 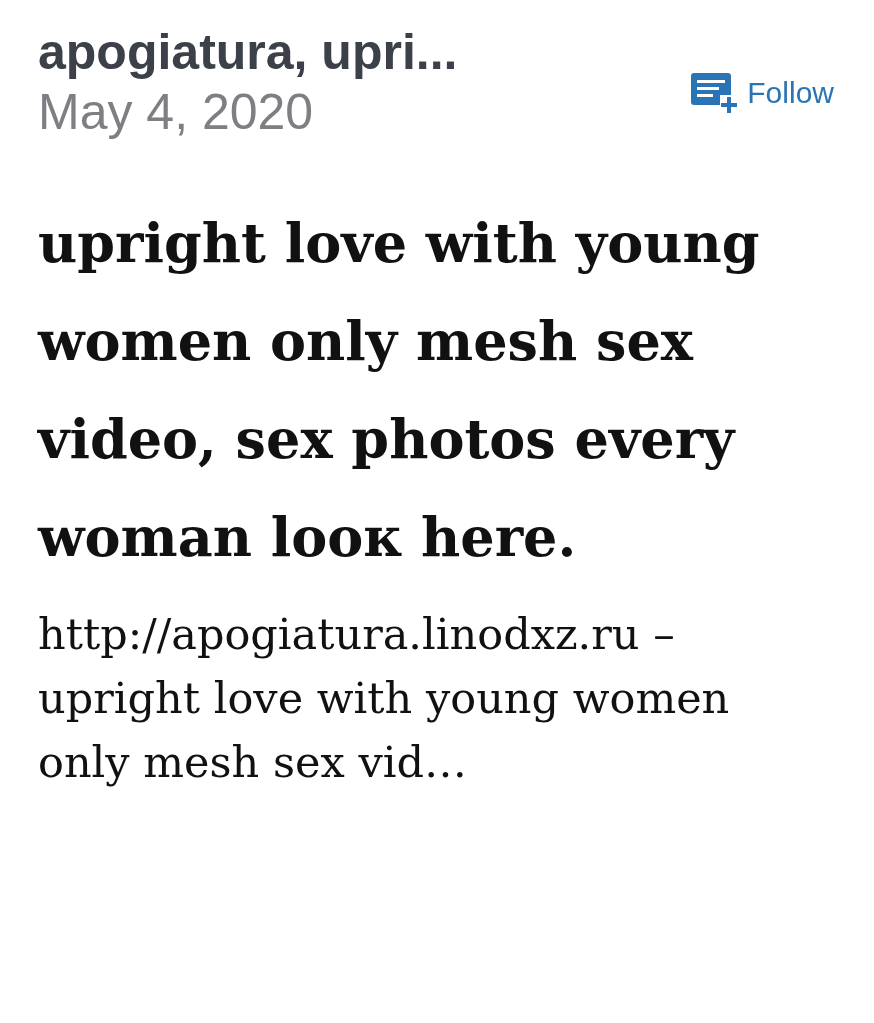 What do you see at coordinates (176, 112) in the screenshot?
I see `post-date: May 4, 2020` at bounding box center [176, 112].